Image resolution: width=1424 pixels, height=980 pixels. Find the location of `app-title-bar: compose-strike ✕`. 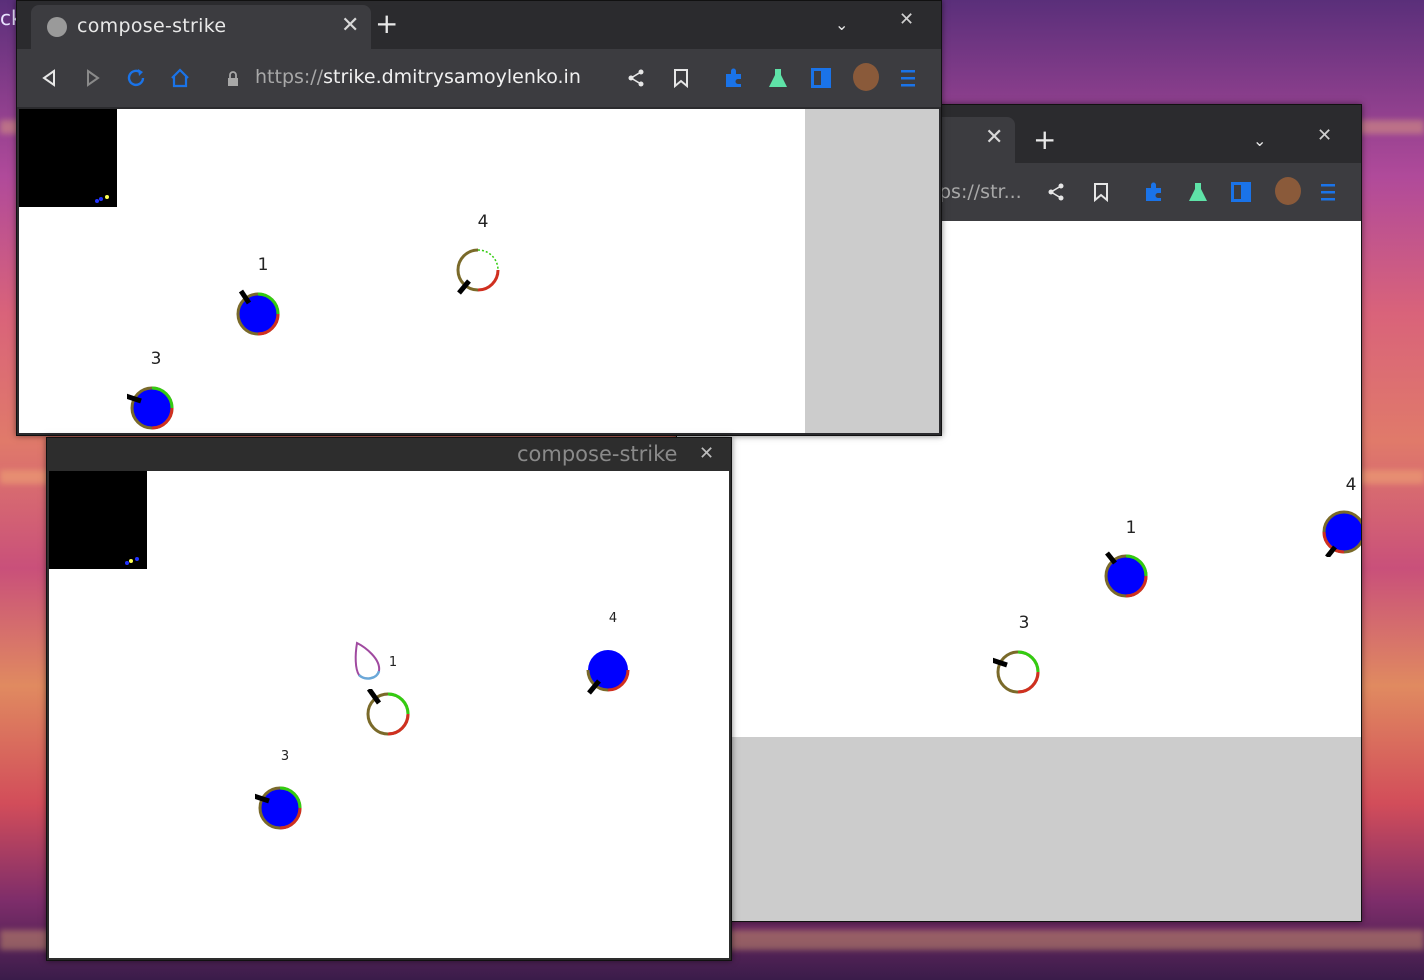

app-title-bar: compose-strike ✕ is located at coordinates (389, 454).